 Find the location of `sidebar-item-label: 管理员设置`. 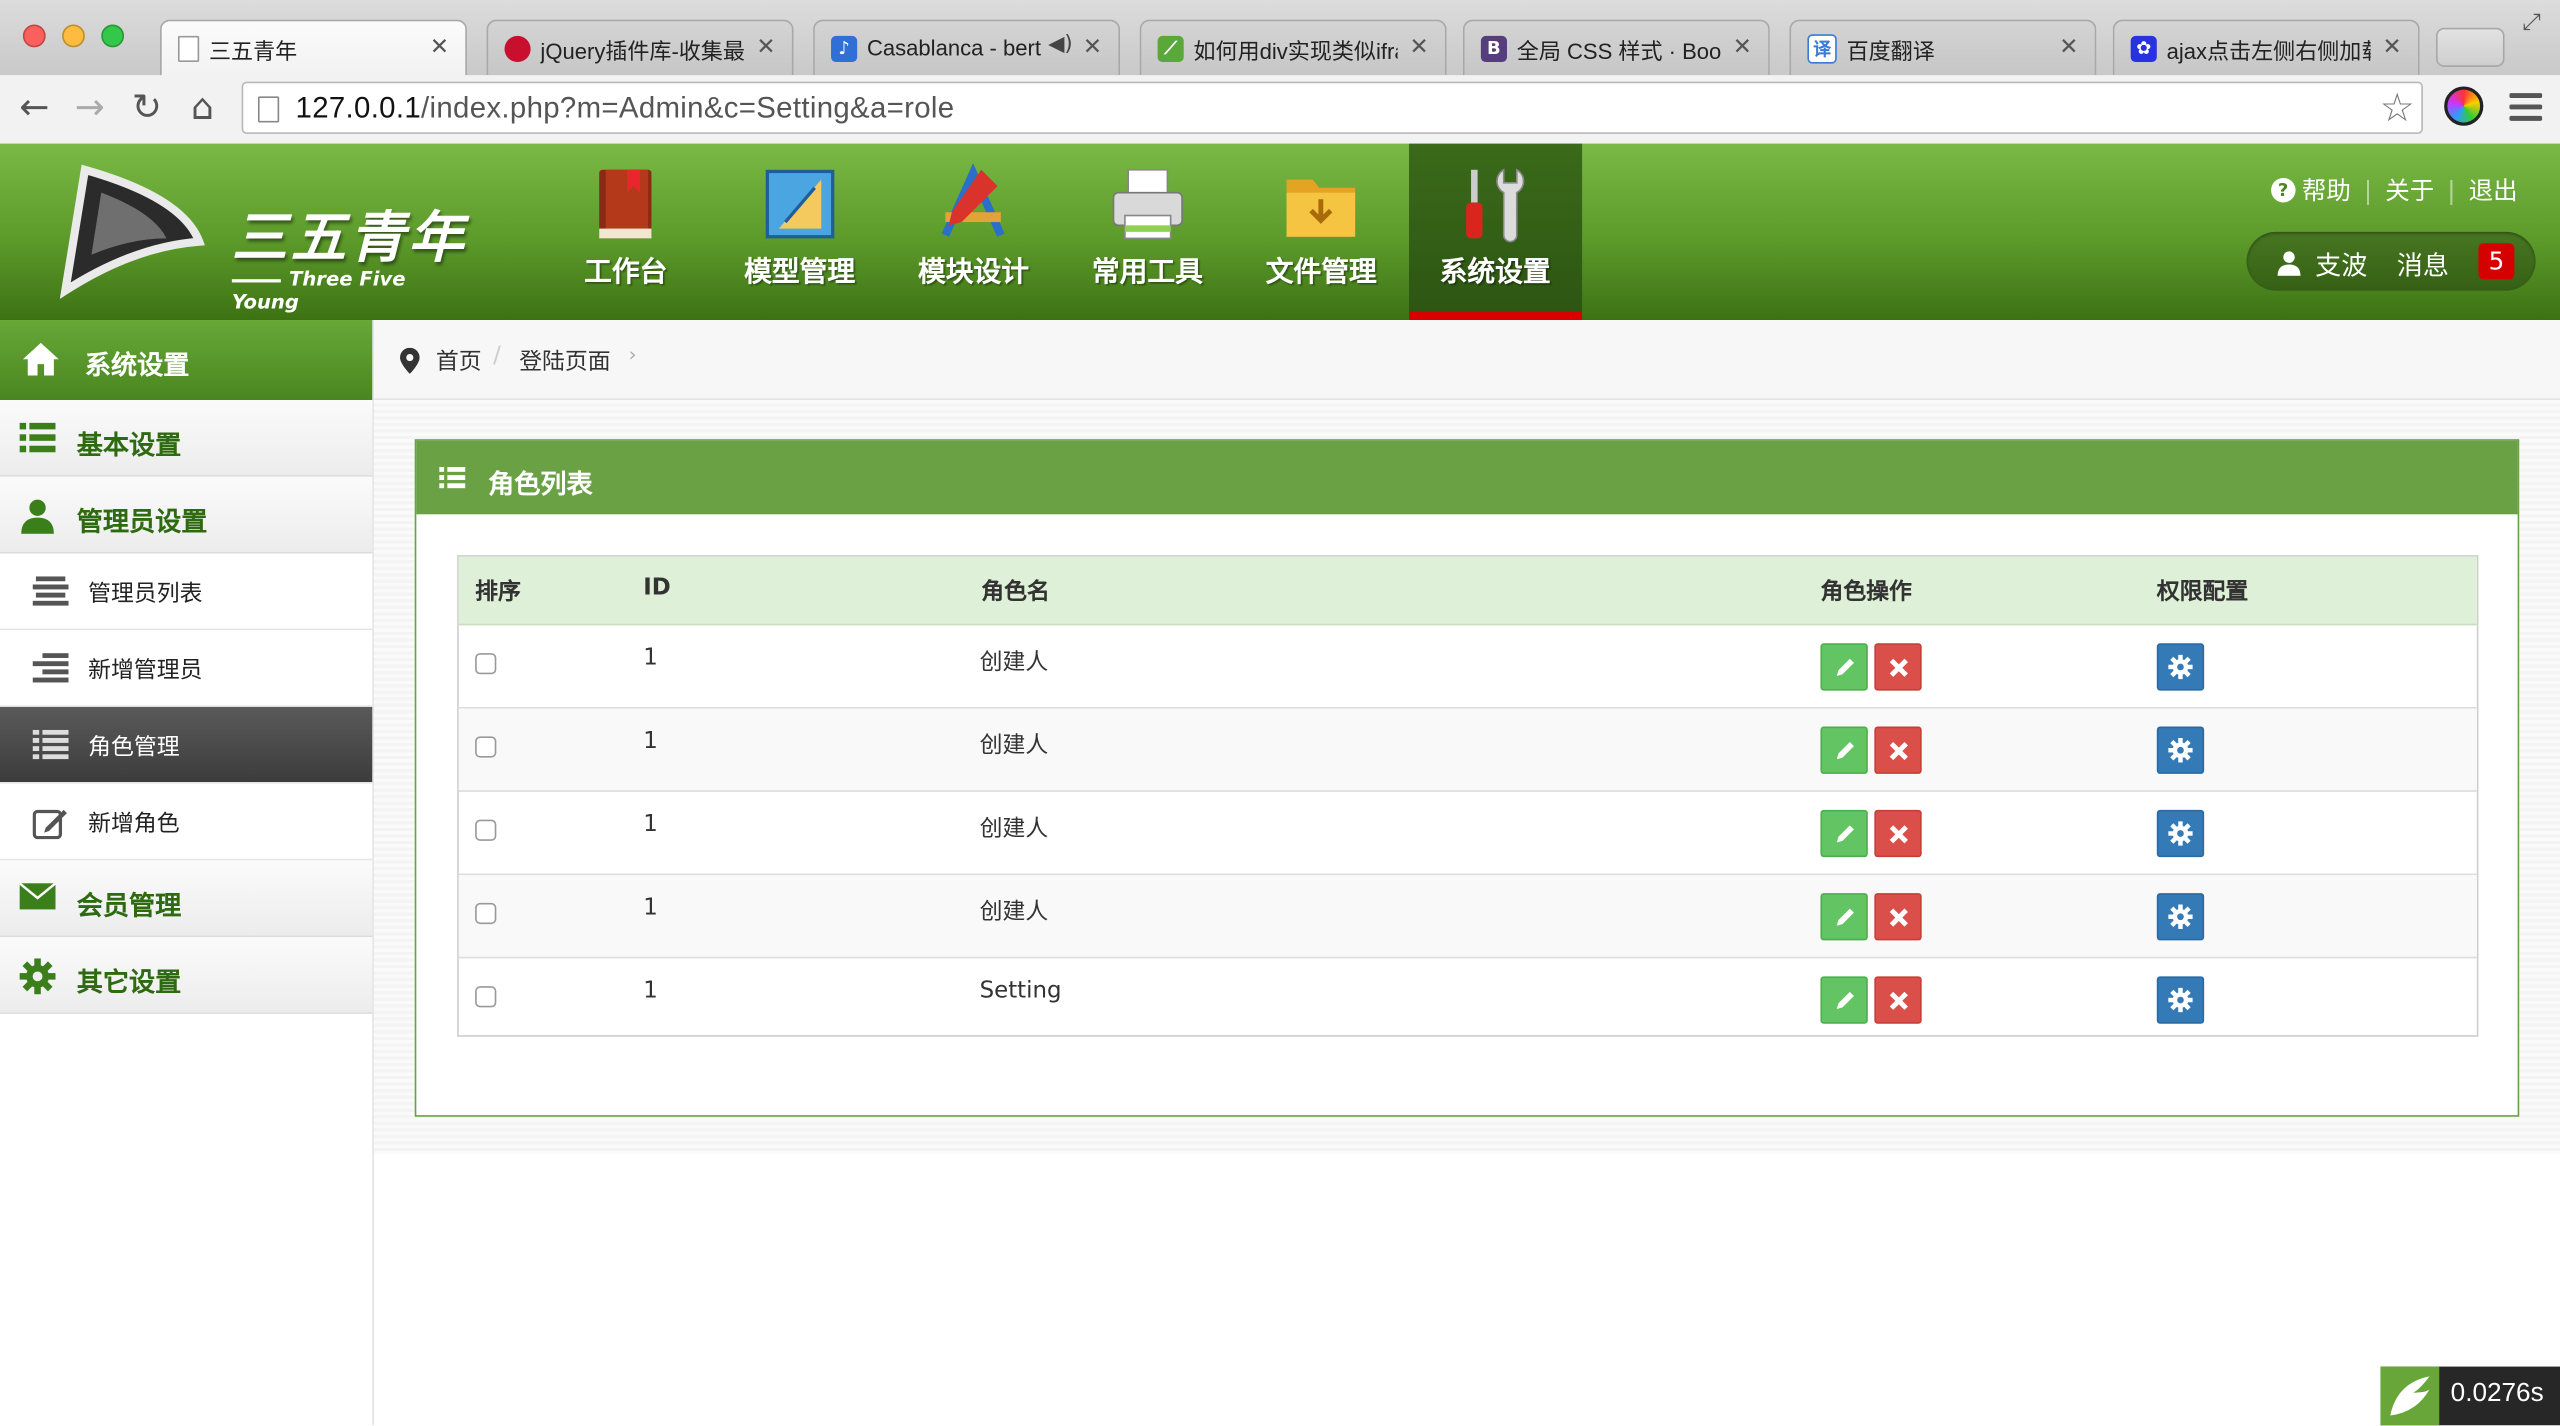

sidebar-item-label: 管理员设置 is located at coordinates (142, 522).